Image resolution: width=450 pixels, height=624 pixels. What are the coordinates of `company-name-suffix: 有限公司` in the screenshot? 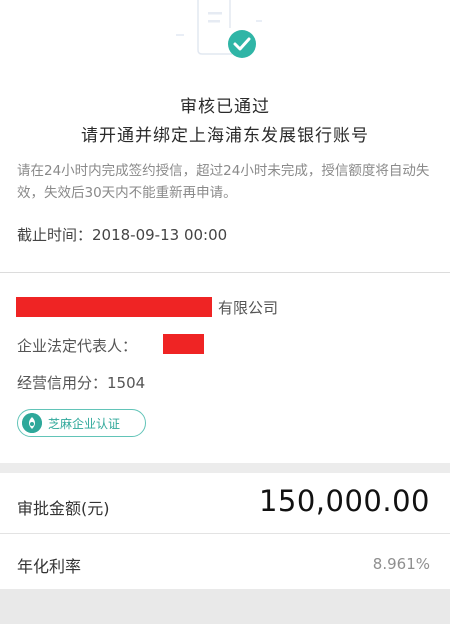 It's located at (248, 308).